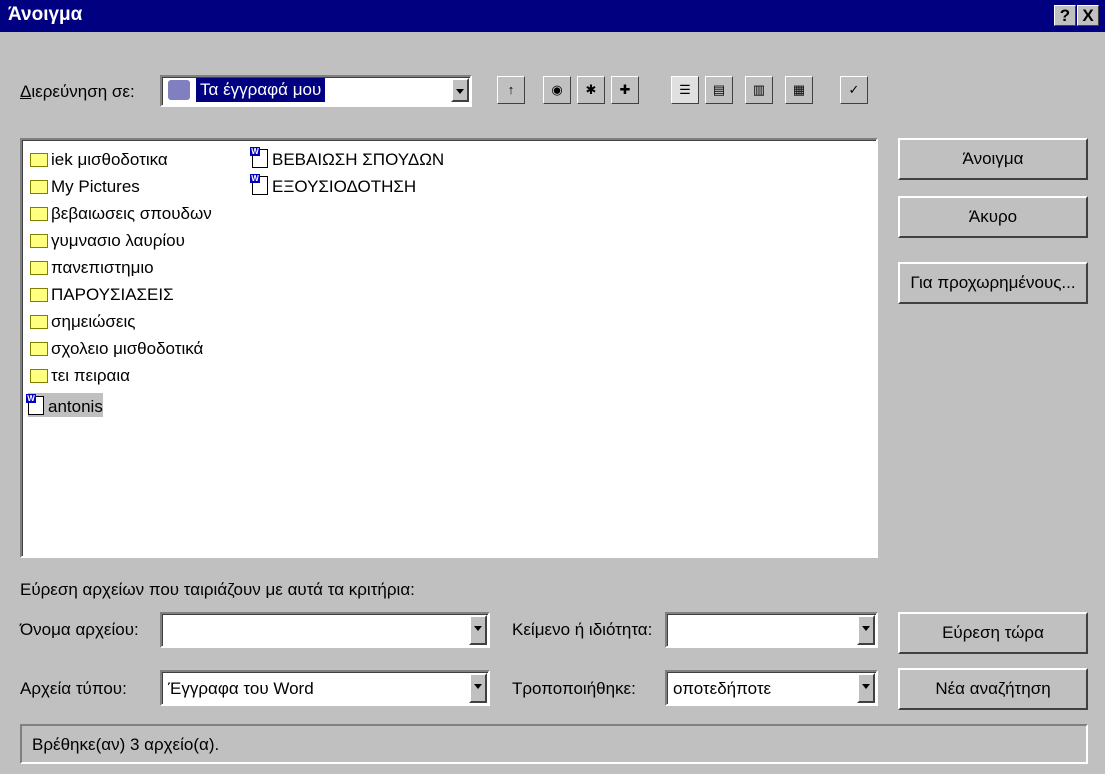 The height and width of the screenshot is (774, 1105). I want to click on list-item: βεβαιωσεις σπουδων, so click(121, 214).